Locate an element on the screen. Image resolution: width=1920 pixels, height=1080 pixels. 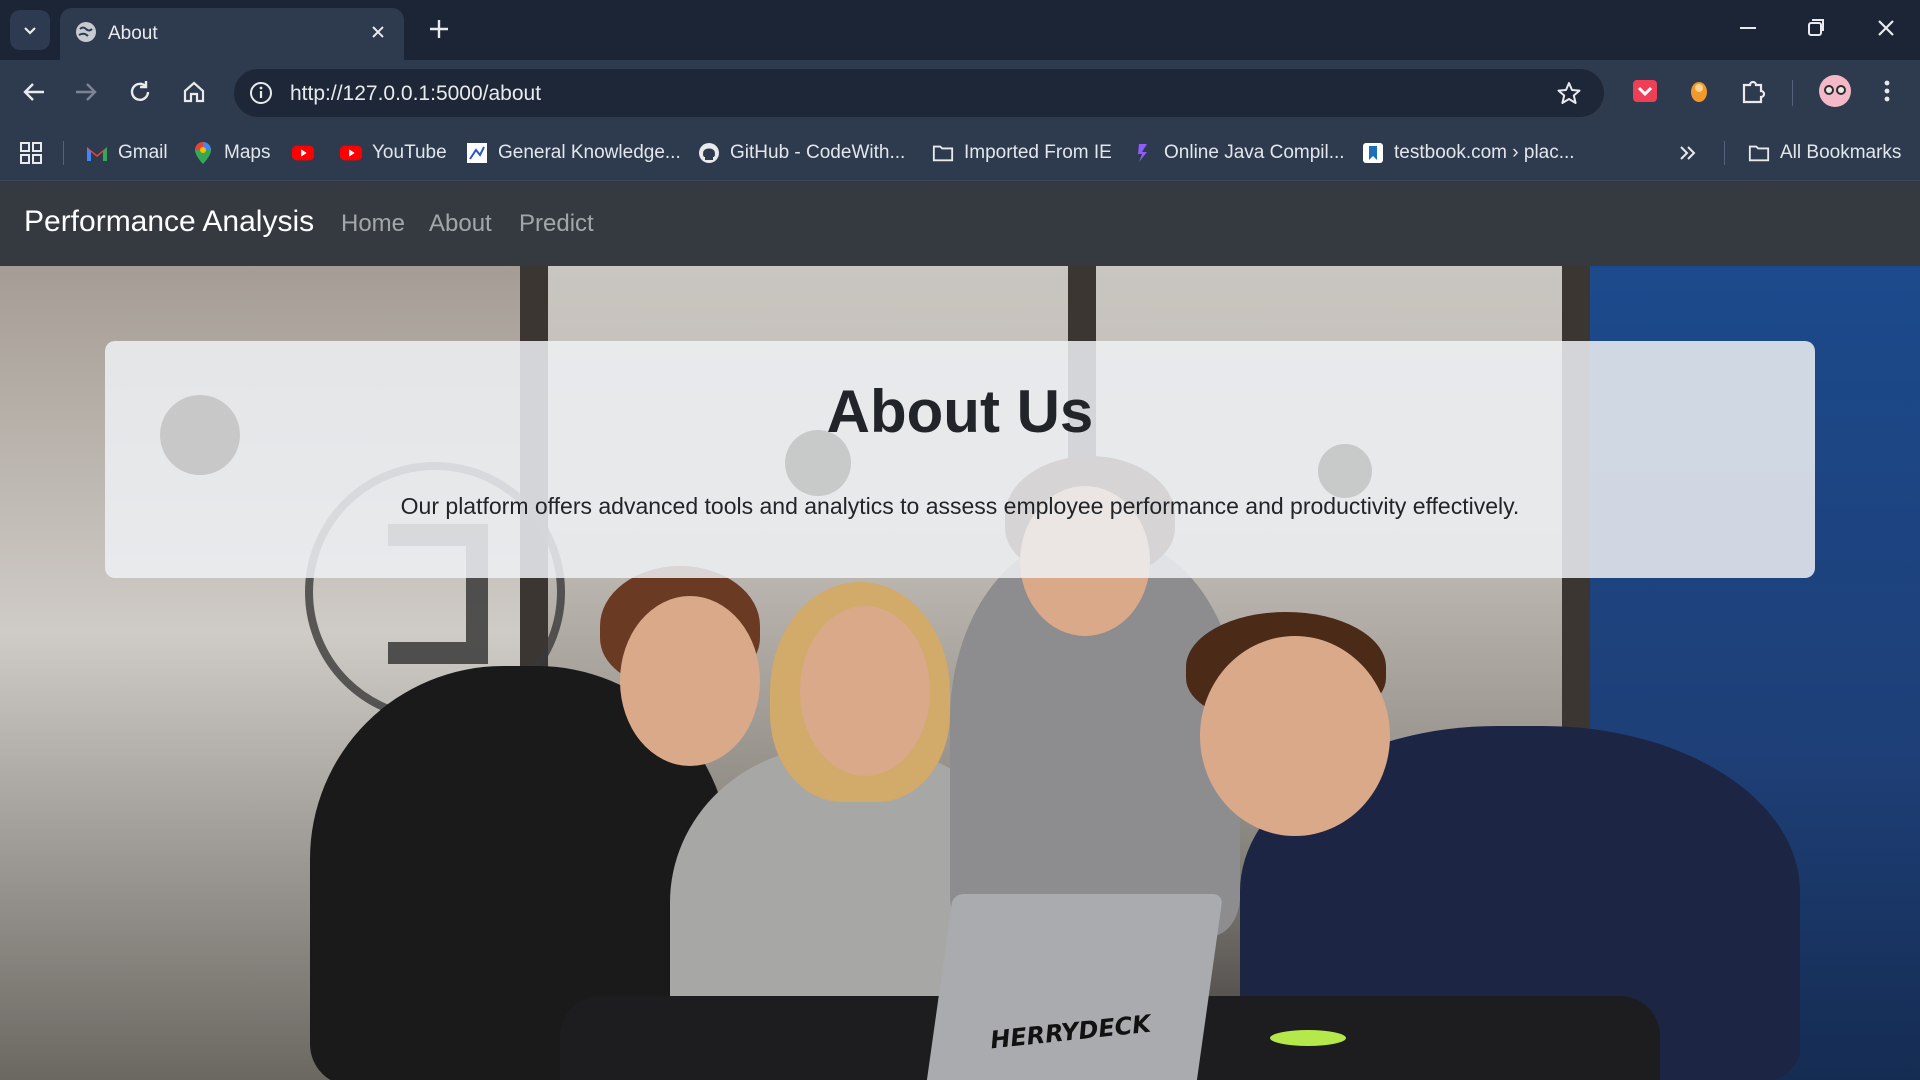
all-bookmarks-button: All Bookmarks is located at coordinates (1824, 153).